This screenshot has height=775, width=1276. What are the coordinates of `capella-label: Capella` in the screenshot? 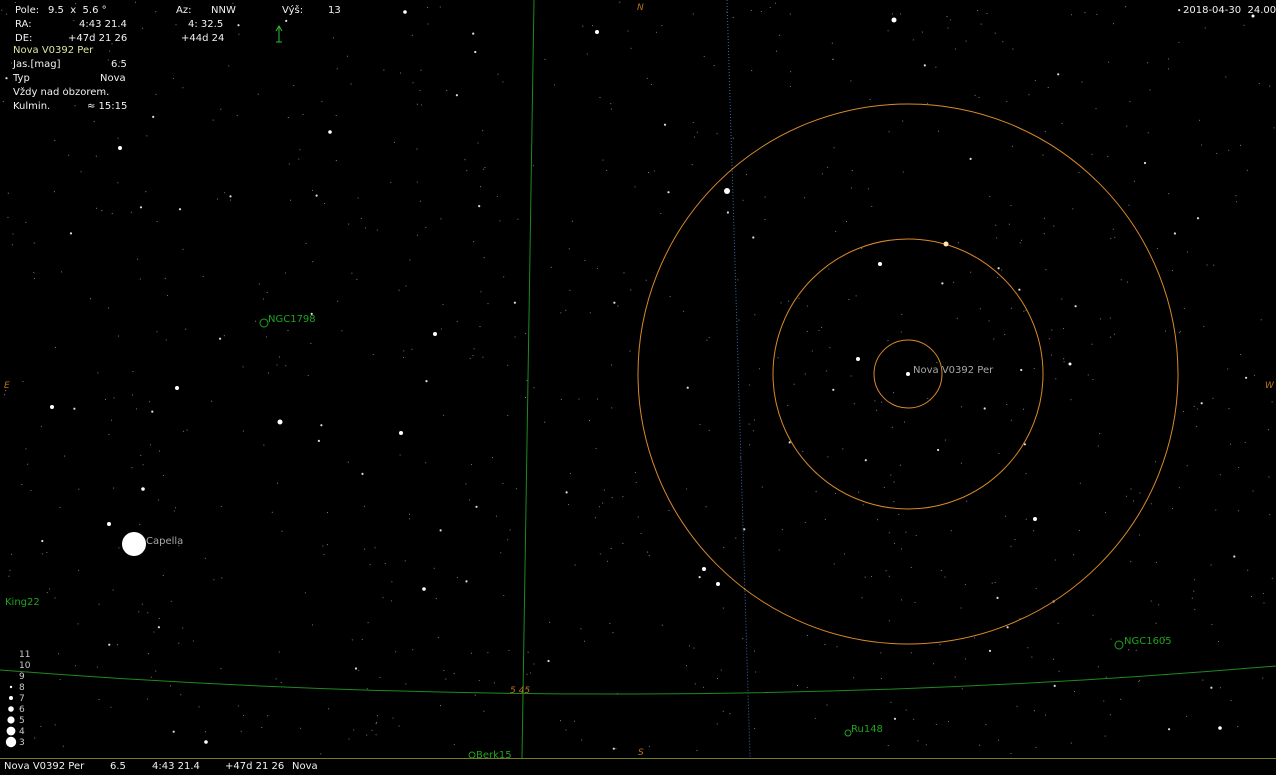 It's located at (164, 541).